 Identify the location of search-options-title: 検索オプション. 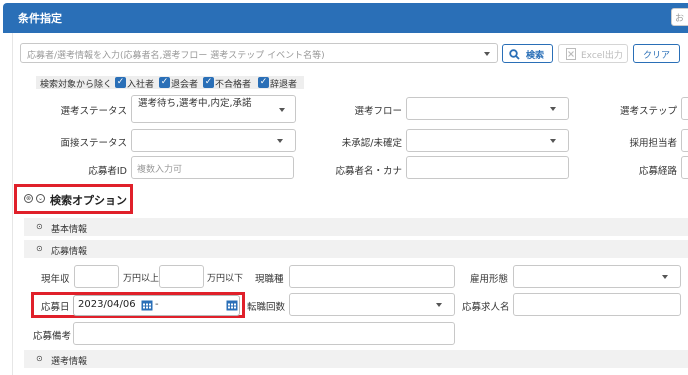
(88, 200).